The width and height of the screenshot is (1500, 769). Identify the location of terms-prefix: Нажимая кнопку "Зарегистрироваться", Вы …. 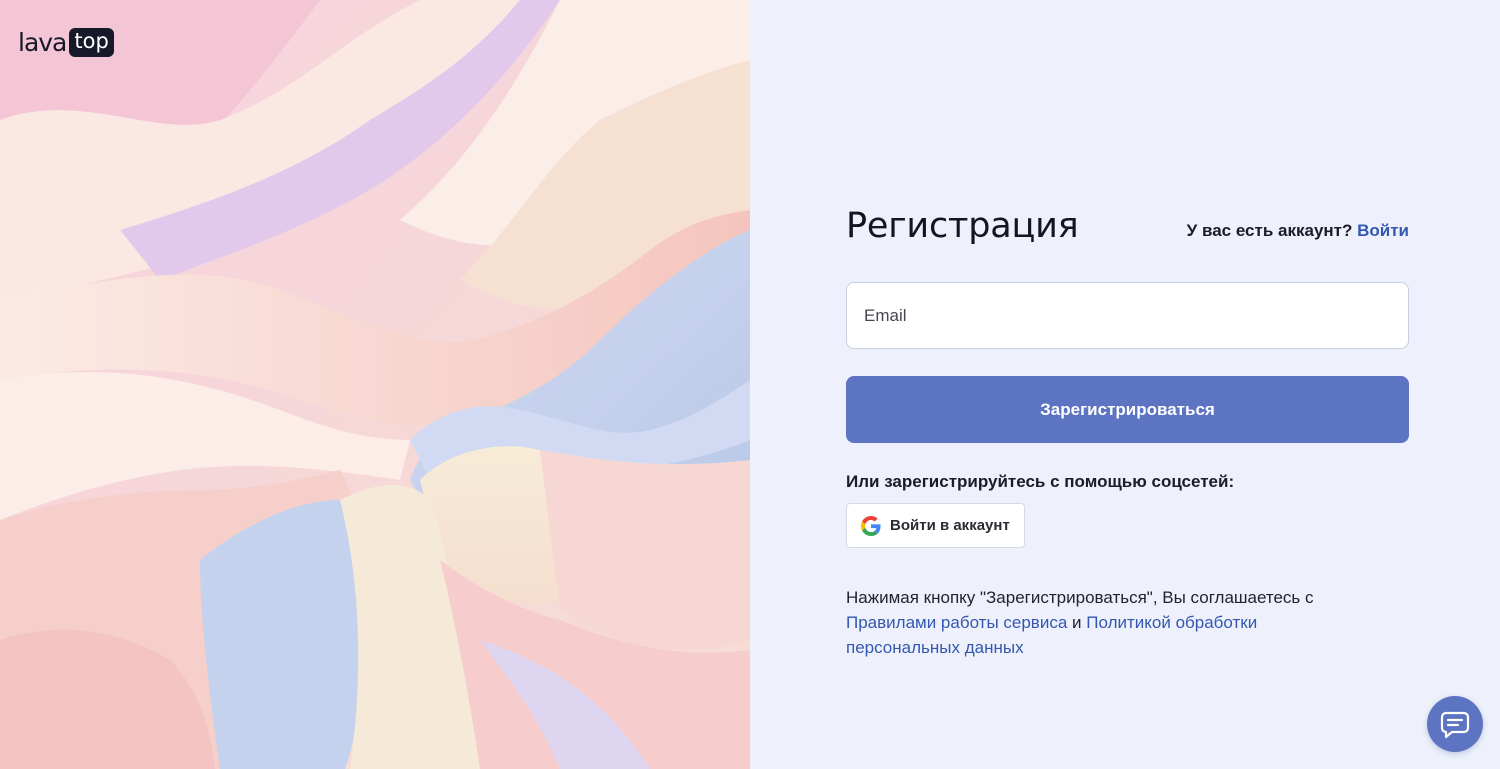
(1080, 597).